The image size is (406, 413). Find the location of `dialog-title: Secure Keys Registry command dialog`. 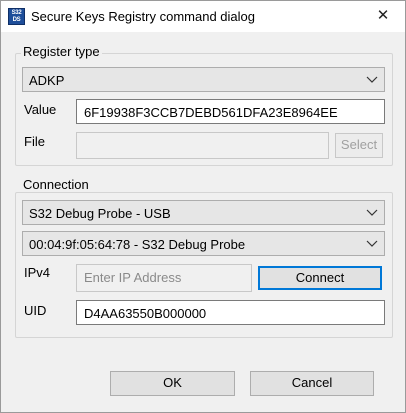

dialog-title: Secure Keys Registry command dialog is located at coordinates (143, 16).